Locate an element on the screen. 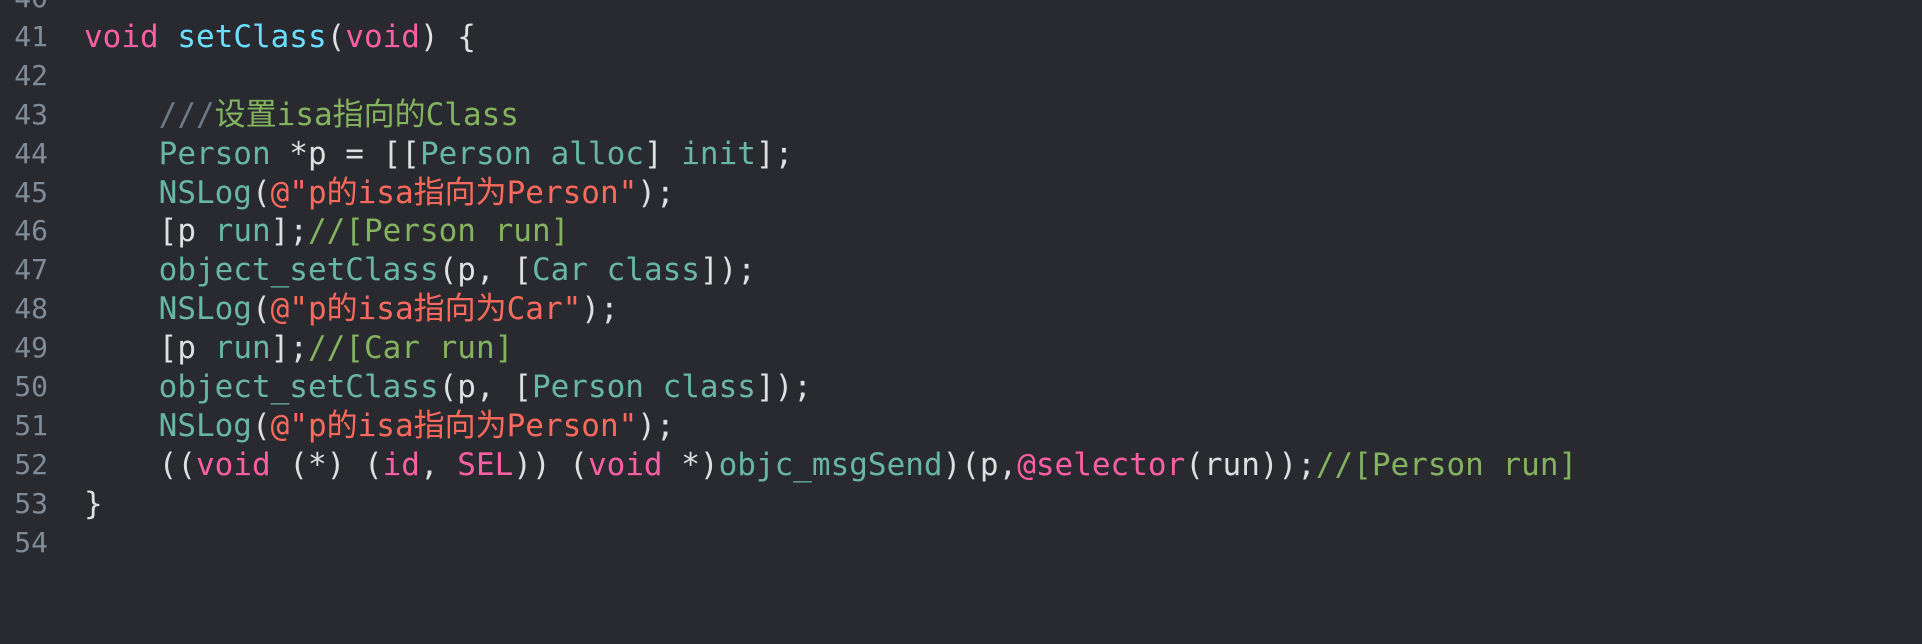 This screenshot has width=1922, height=644. code-token: } is located at coordinates (93, 503).